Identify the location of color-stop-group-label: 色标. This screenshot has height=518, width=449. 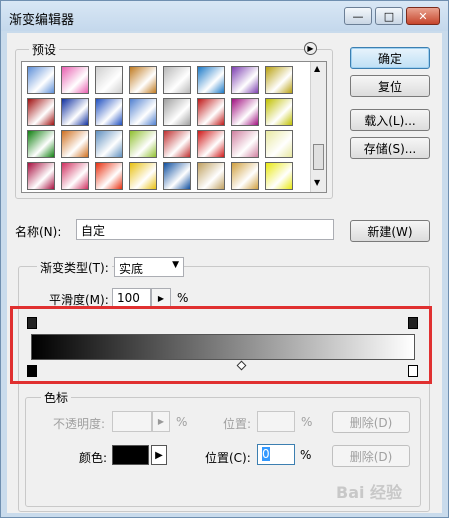
(56, 397).